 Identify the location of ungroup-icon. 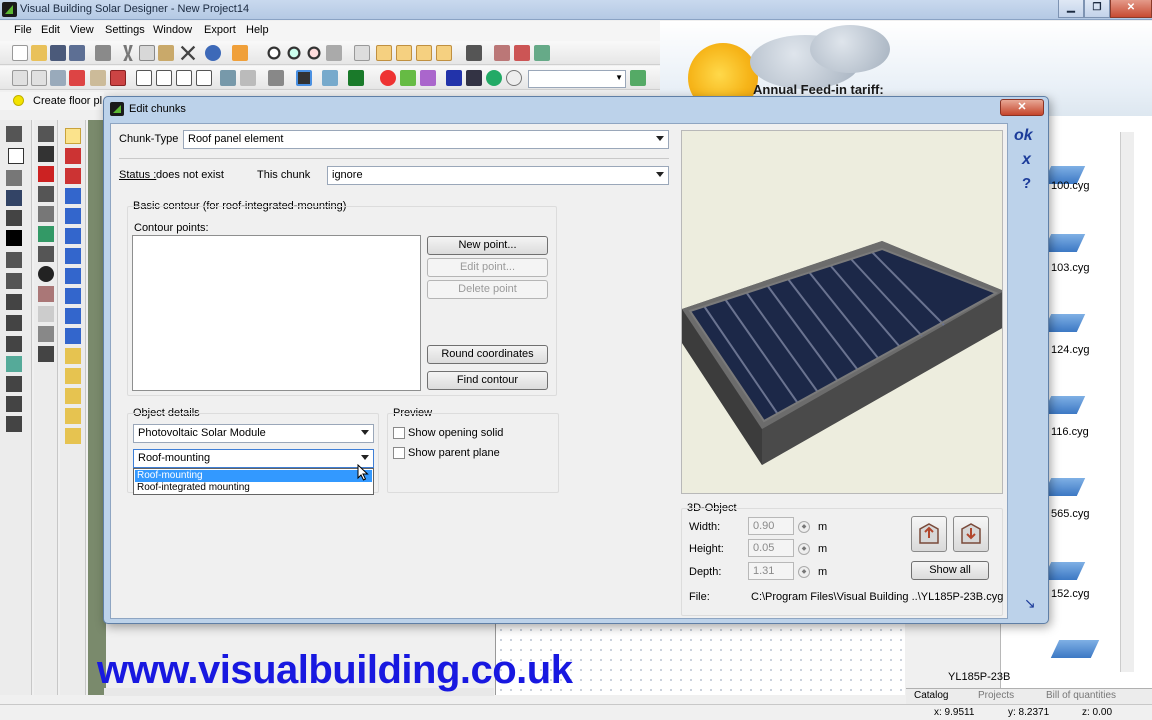
(73, 396).